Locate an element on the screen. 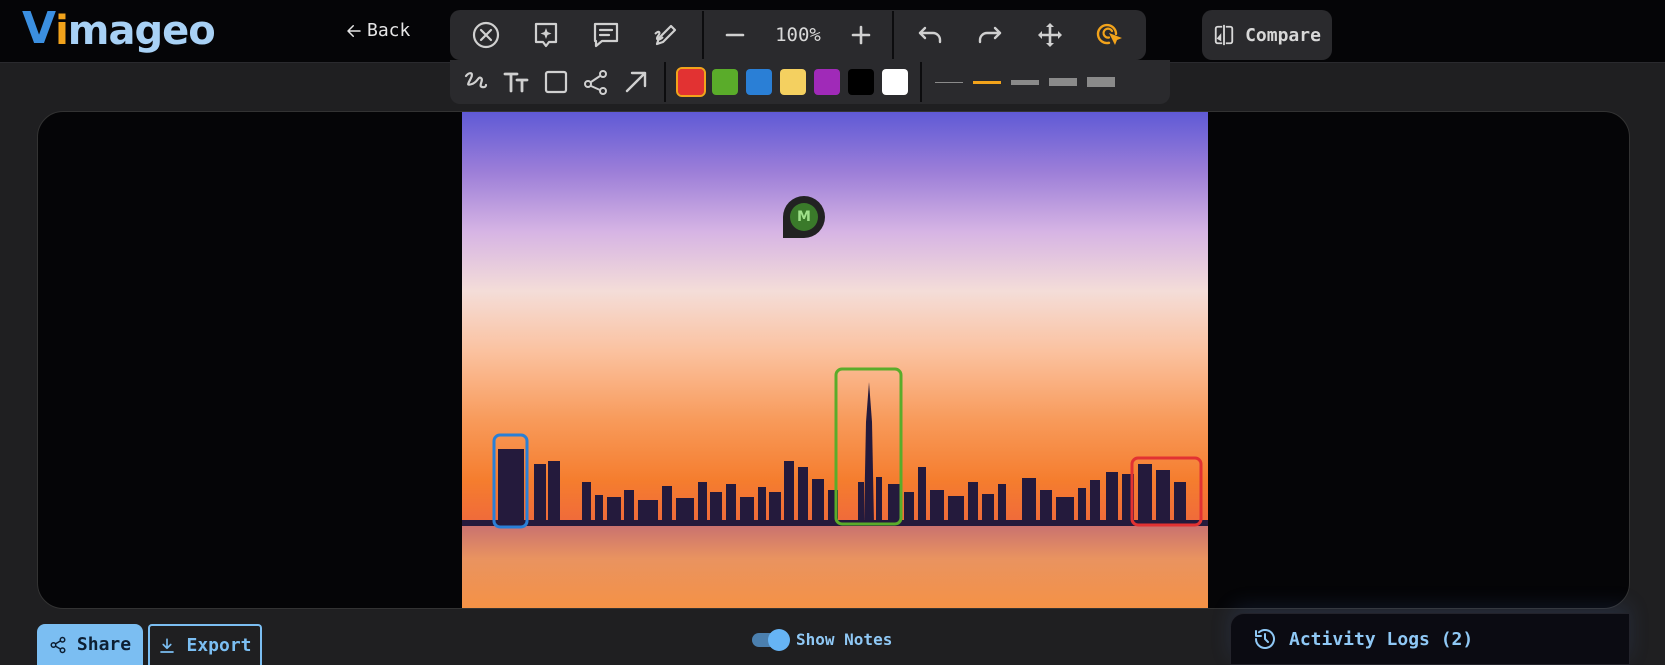 This screenshot has width=1665, height=665. zoom-in-button is located at coordinates (861, 35).